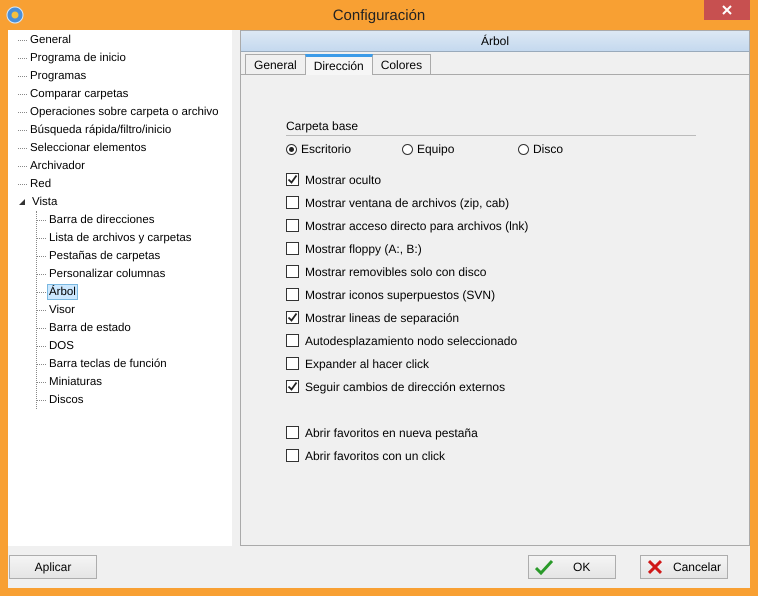 The width and height of the screenshot is (758, 596). What do you see at coordinates (58, 76) in the screenshot?
I see `tree-item: Programas` at bounding box center [58, 76].